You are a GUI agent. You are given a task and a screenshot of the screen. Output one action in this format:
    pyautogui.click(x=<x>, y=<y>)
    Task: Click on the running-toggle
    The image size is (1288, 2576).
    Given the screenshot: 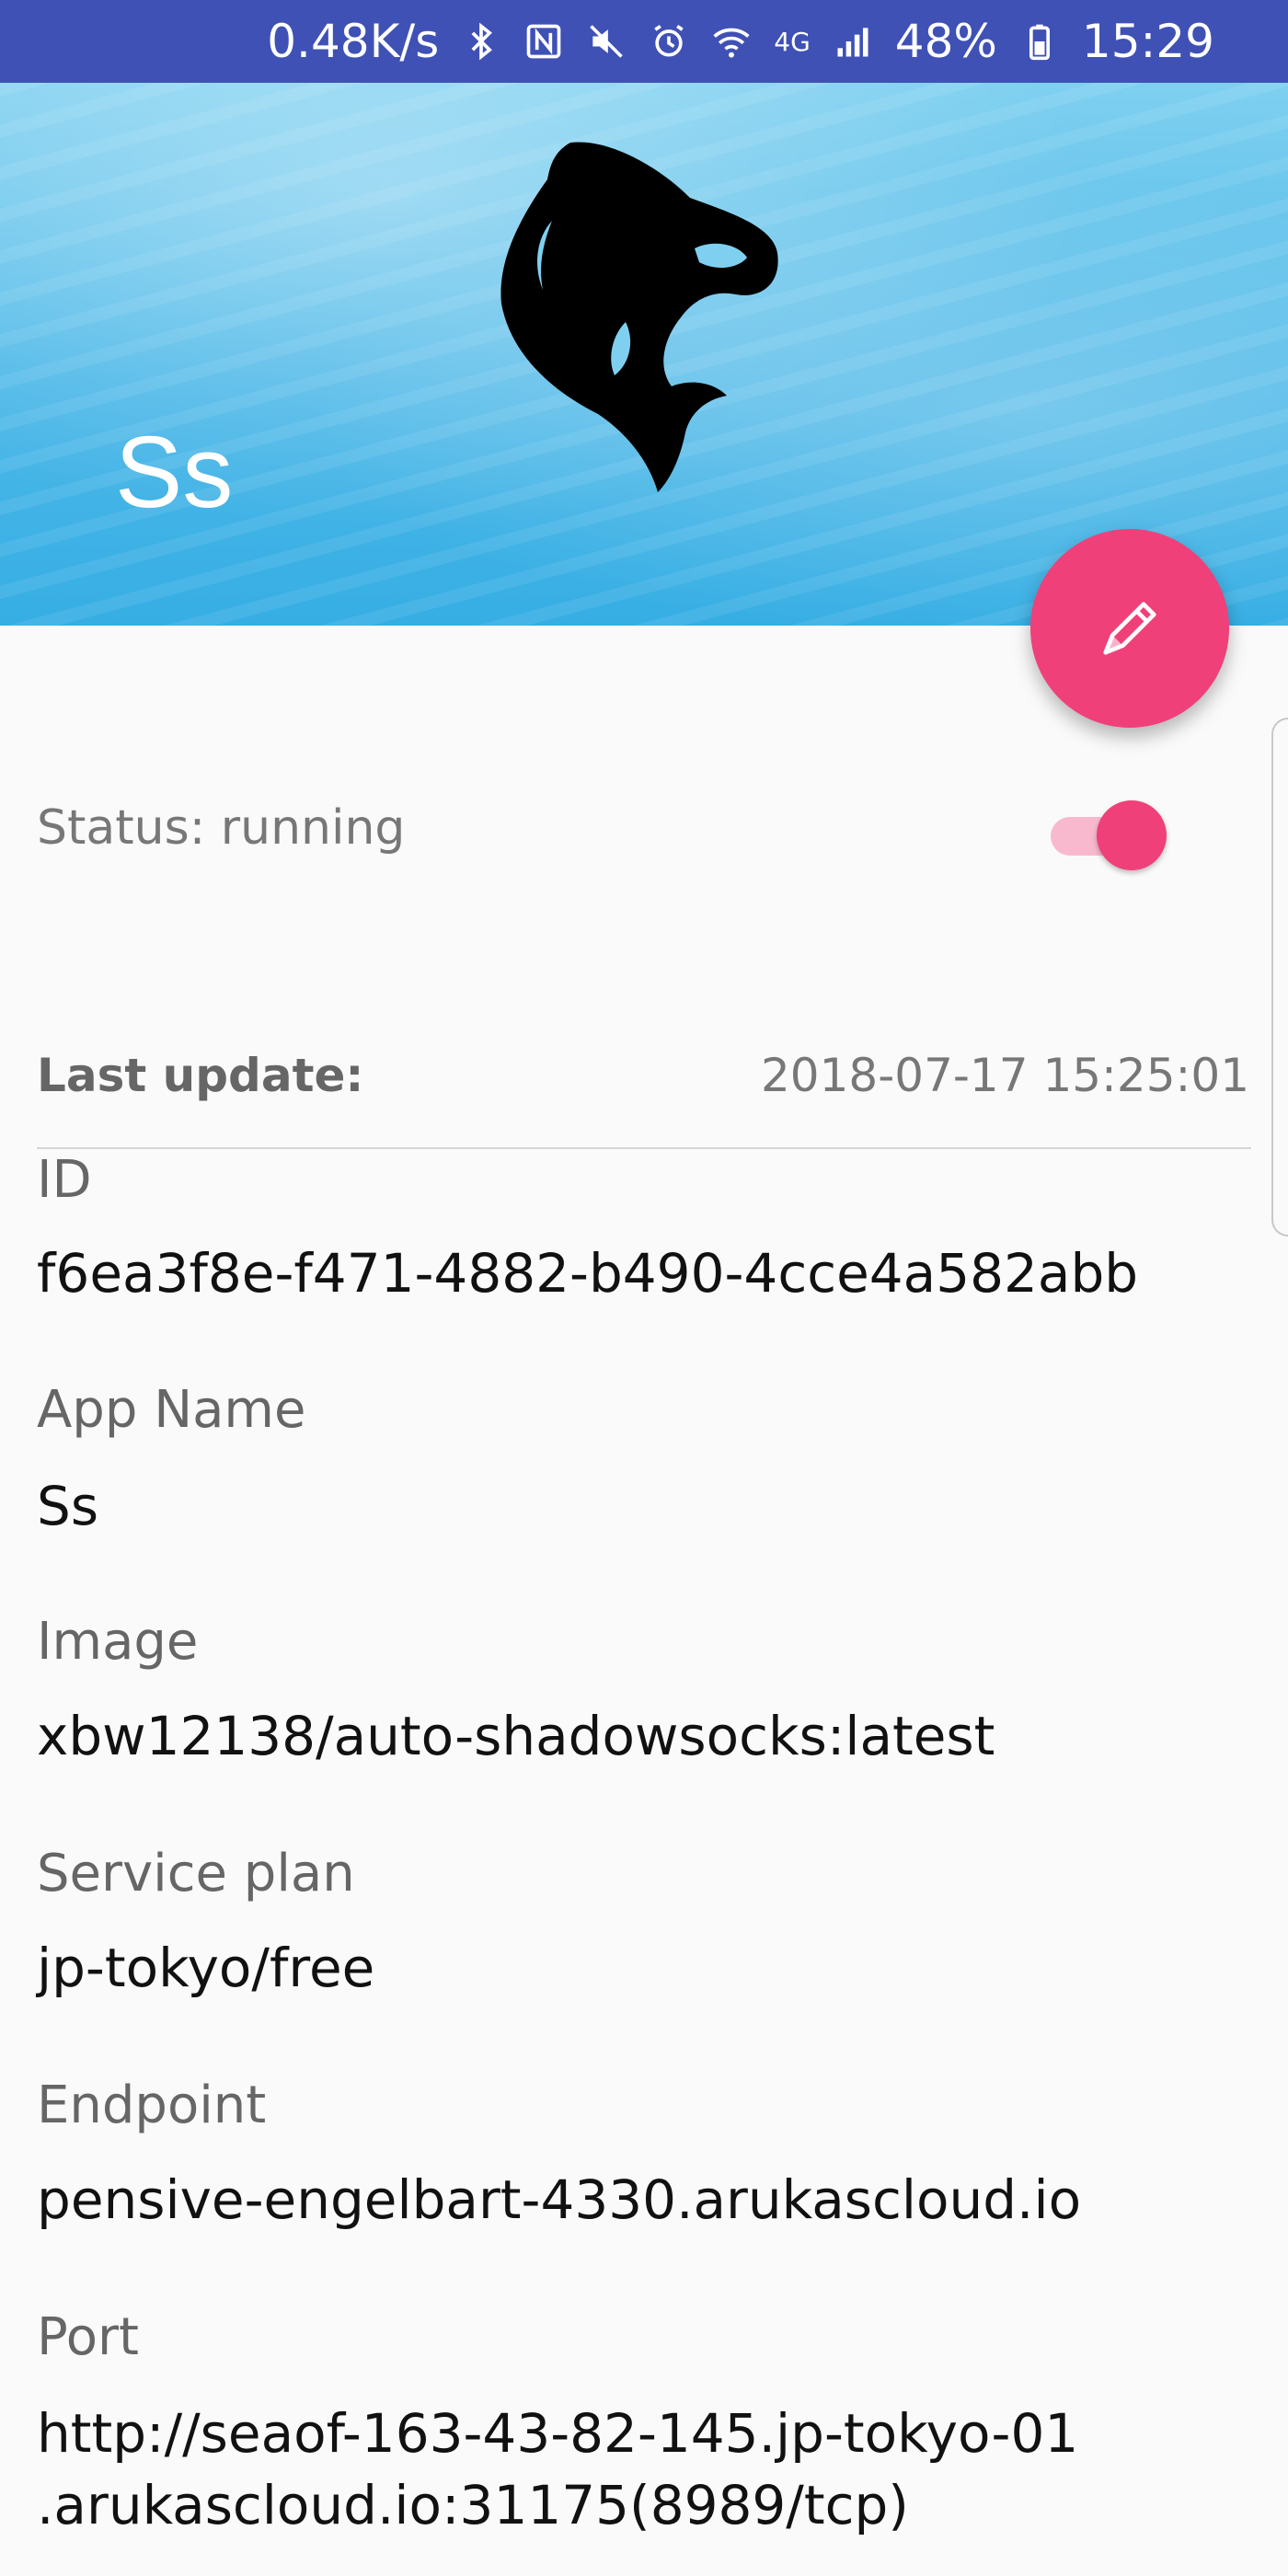 What is the action you would take?
    pyautogui.click(x=1108, y=835)
    